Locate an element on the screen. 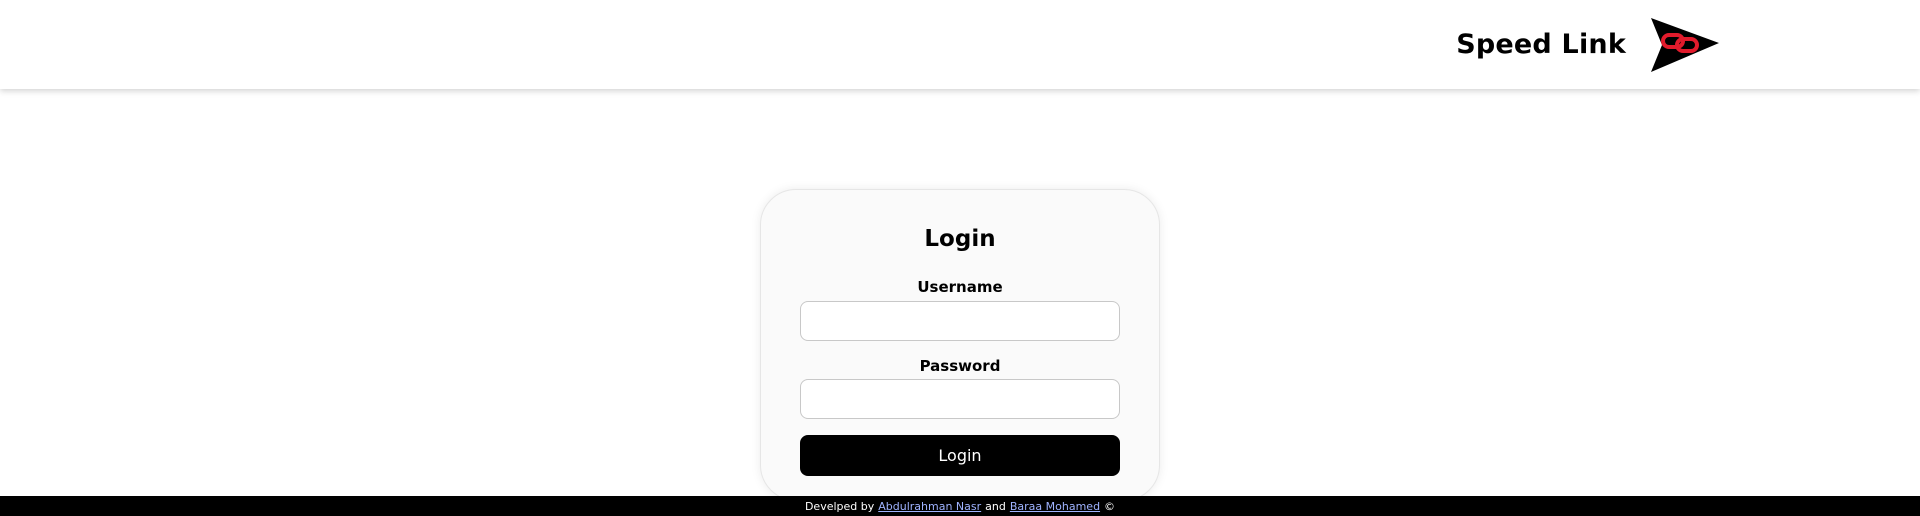 Image resolution: width=1920 pixels, height=516 pixels. footer-prefix: Develped by is located at coordinates (839, 506).